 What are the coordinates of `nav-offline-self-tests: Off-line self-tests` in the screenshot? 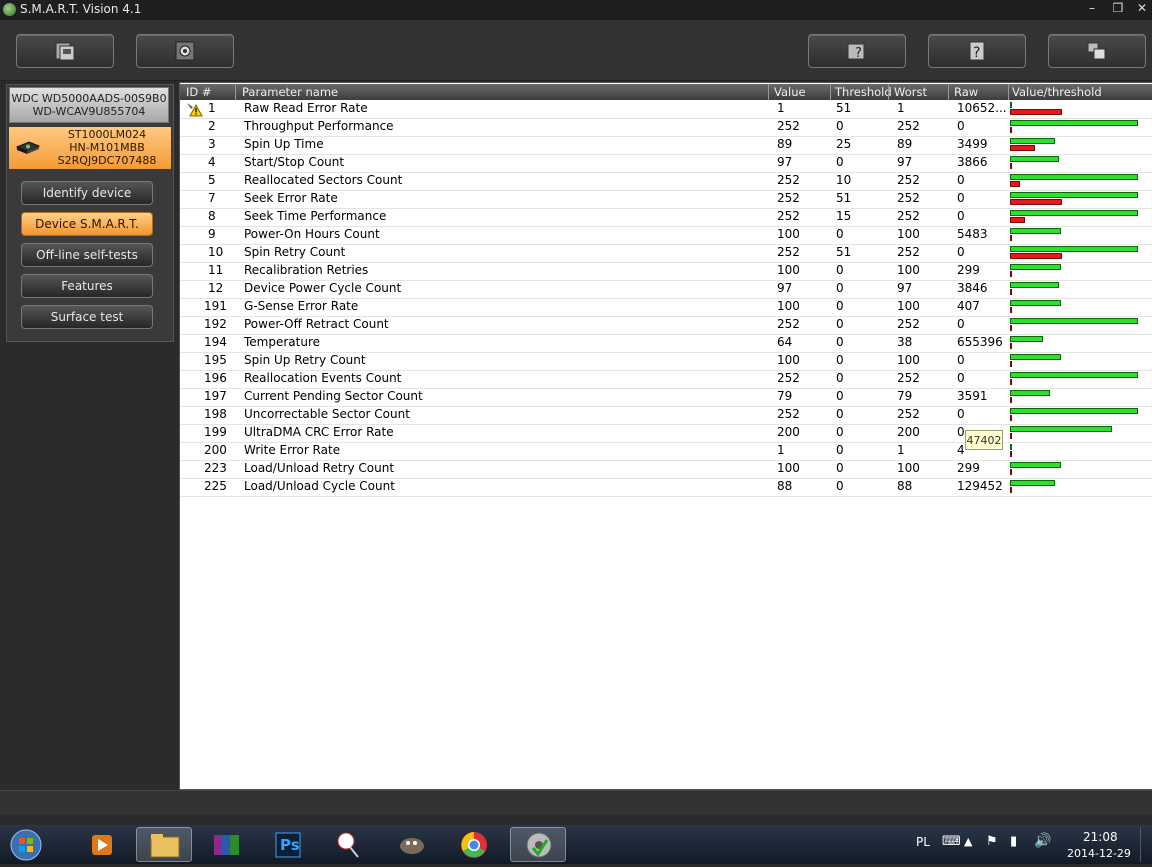 It's located at (87, 255).